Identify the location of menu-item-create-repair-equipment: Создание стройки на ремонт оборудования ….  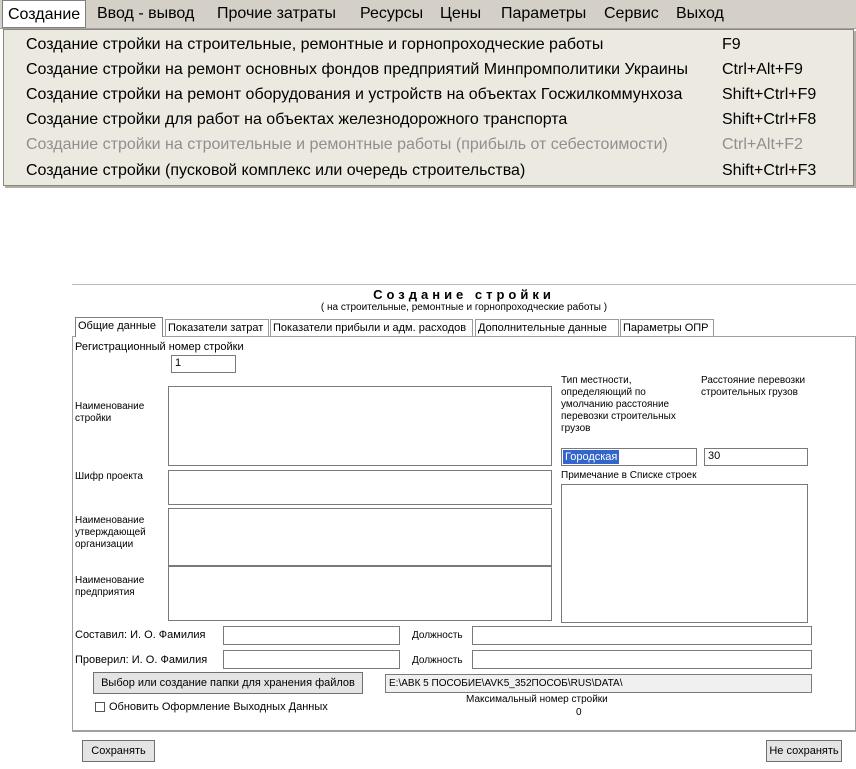
(428, 95).